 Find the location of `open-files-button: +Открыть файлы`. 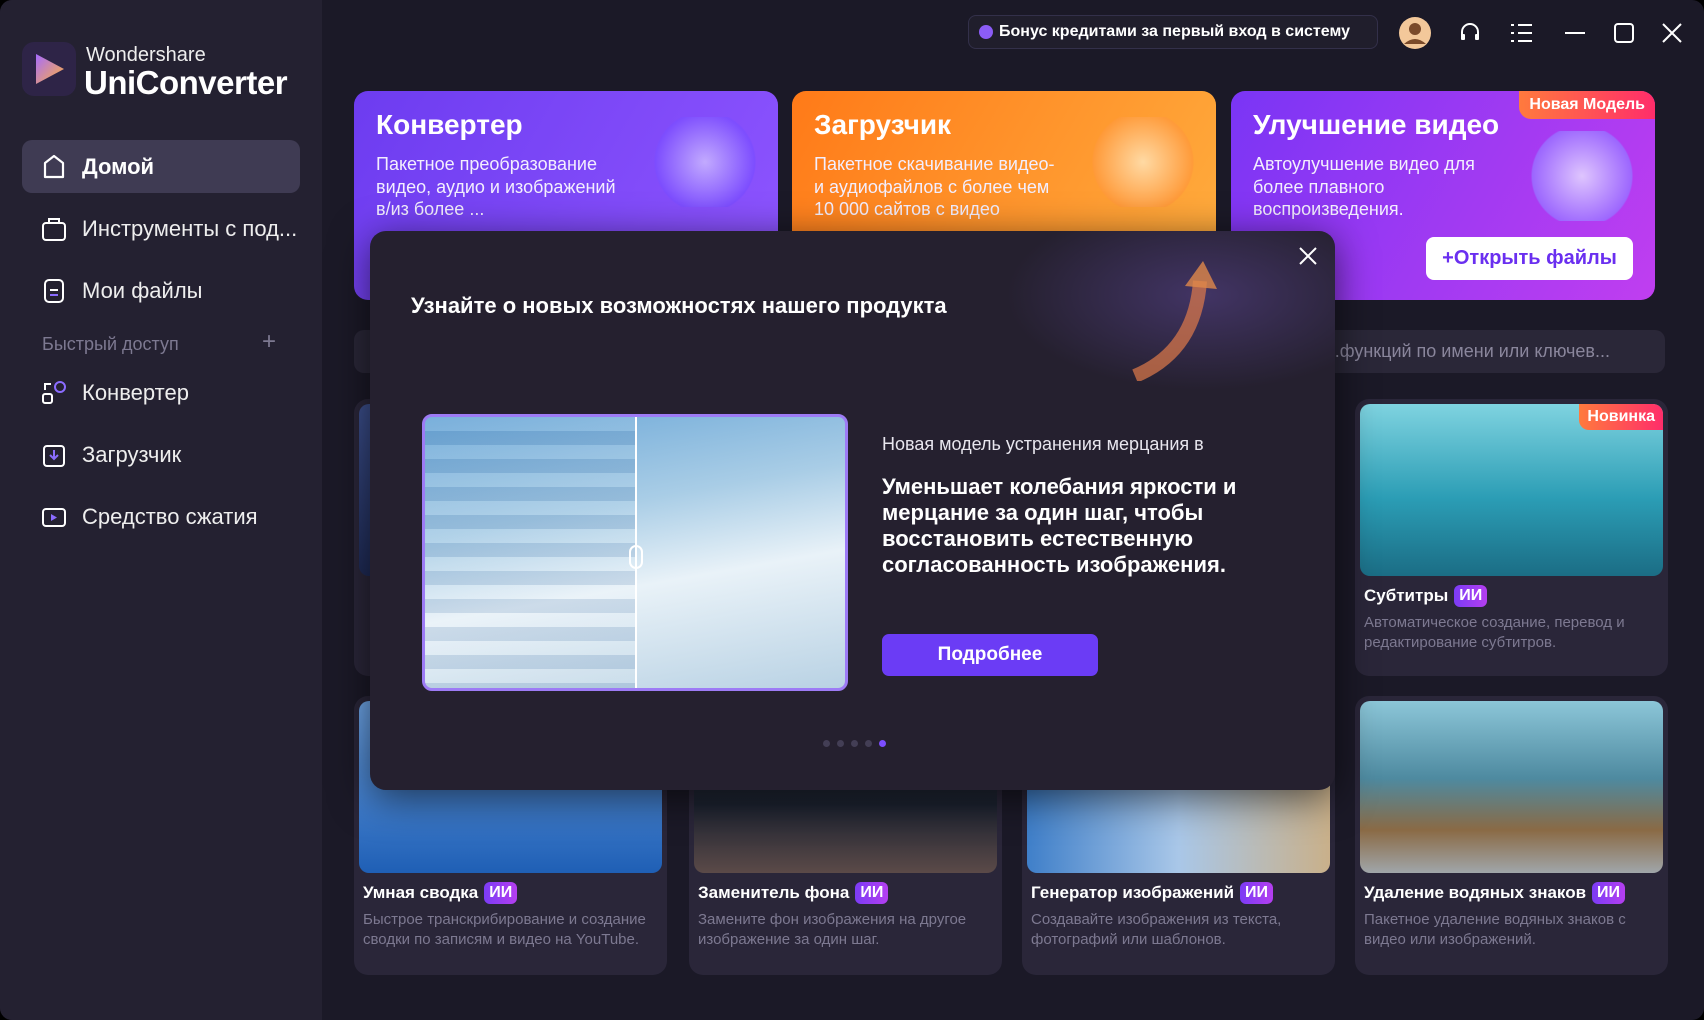

open-files-button: +Открыть файлы is located at coordinates (1529, 258).